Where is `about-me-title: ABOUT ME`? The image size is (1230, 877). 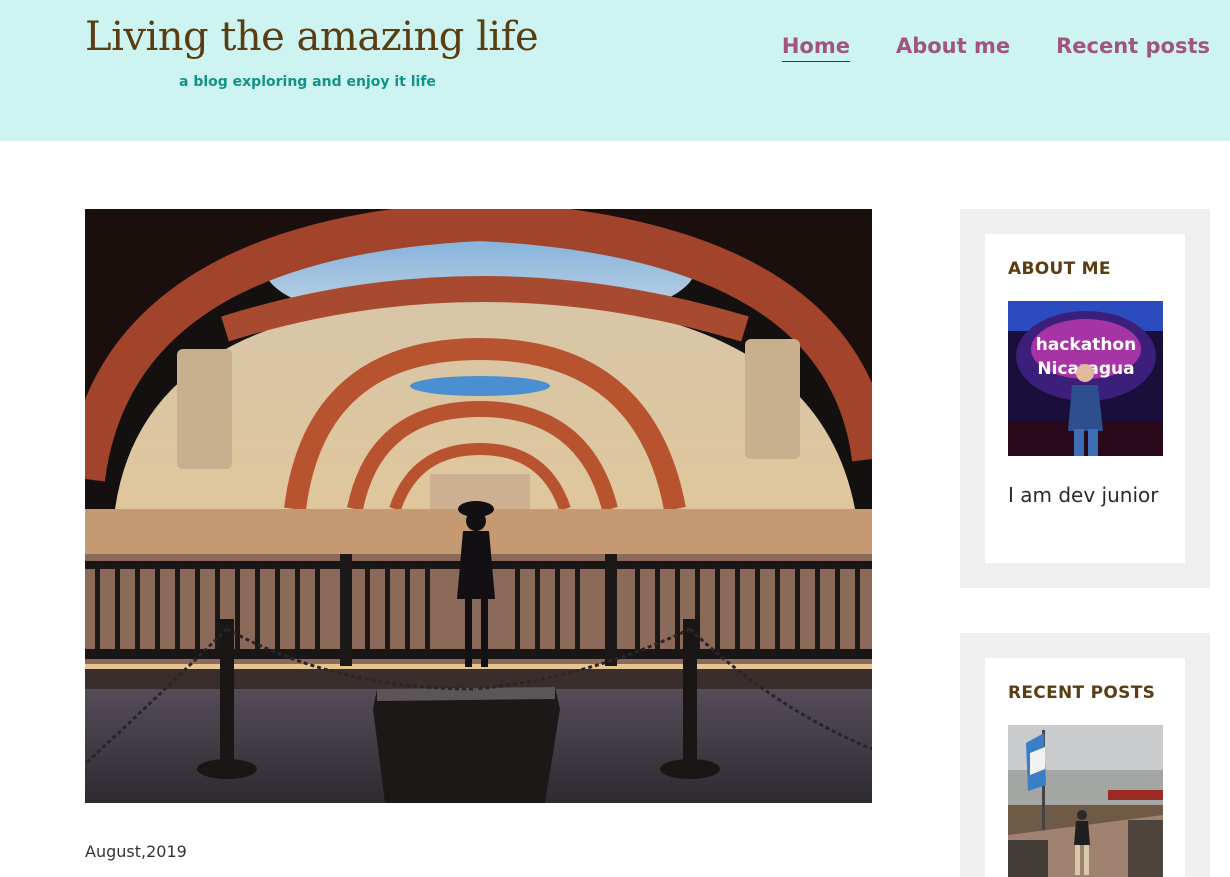 about-me-title: ABOUT ME is located at coordinates (1059, 269).